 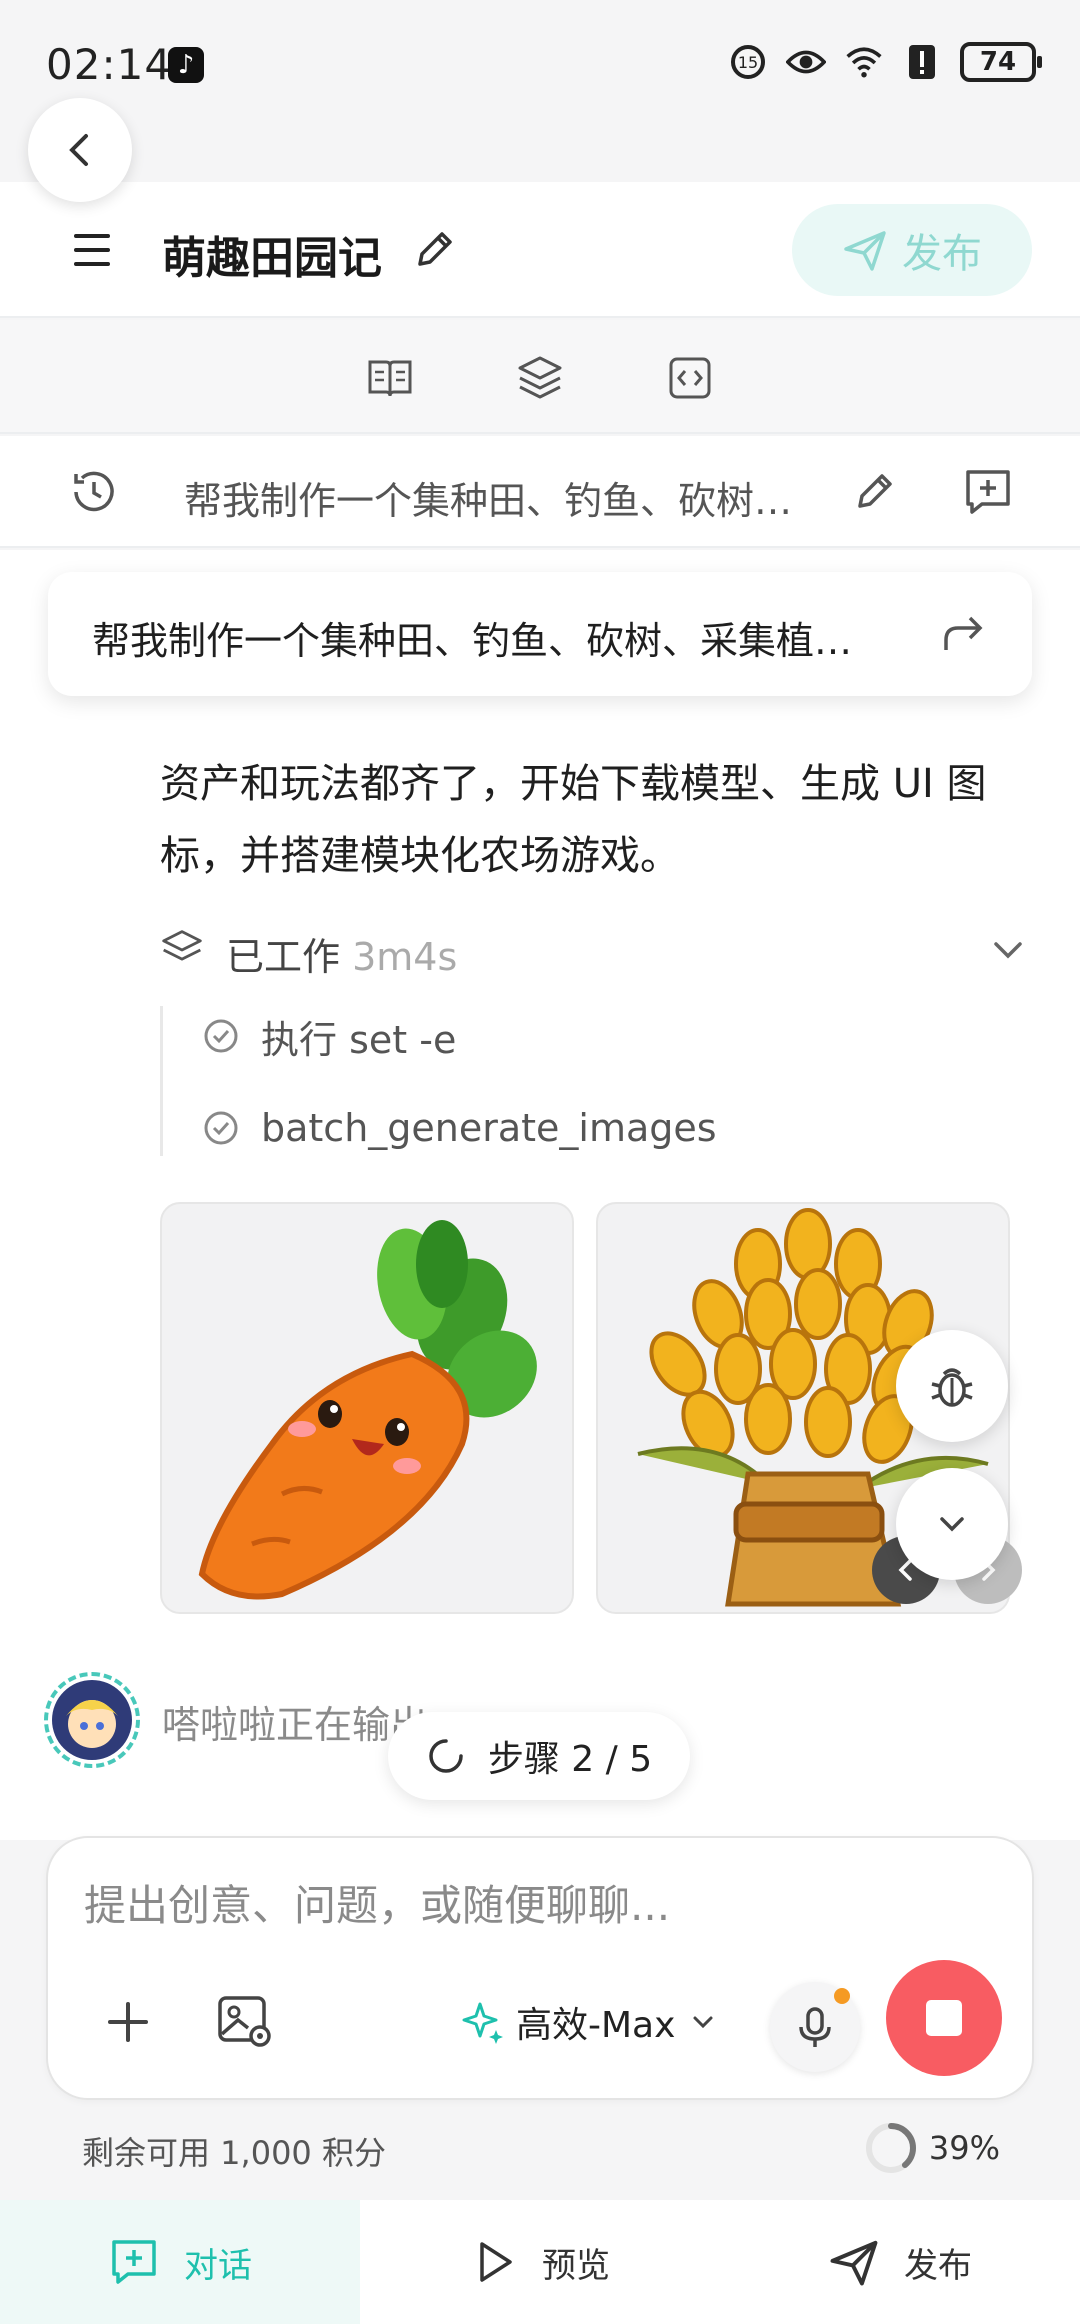 What do you see at coordinates (510, 1081) in the screenshot?
I see `work-steps: 执行 set -e batch_generate_images` at bounding box center [510, 1081].